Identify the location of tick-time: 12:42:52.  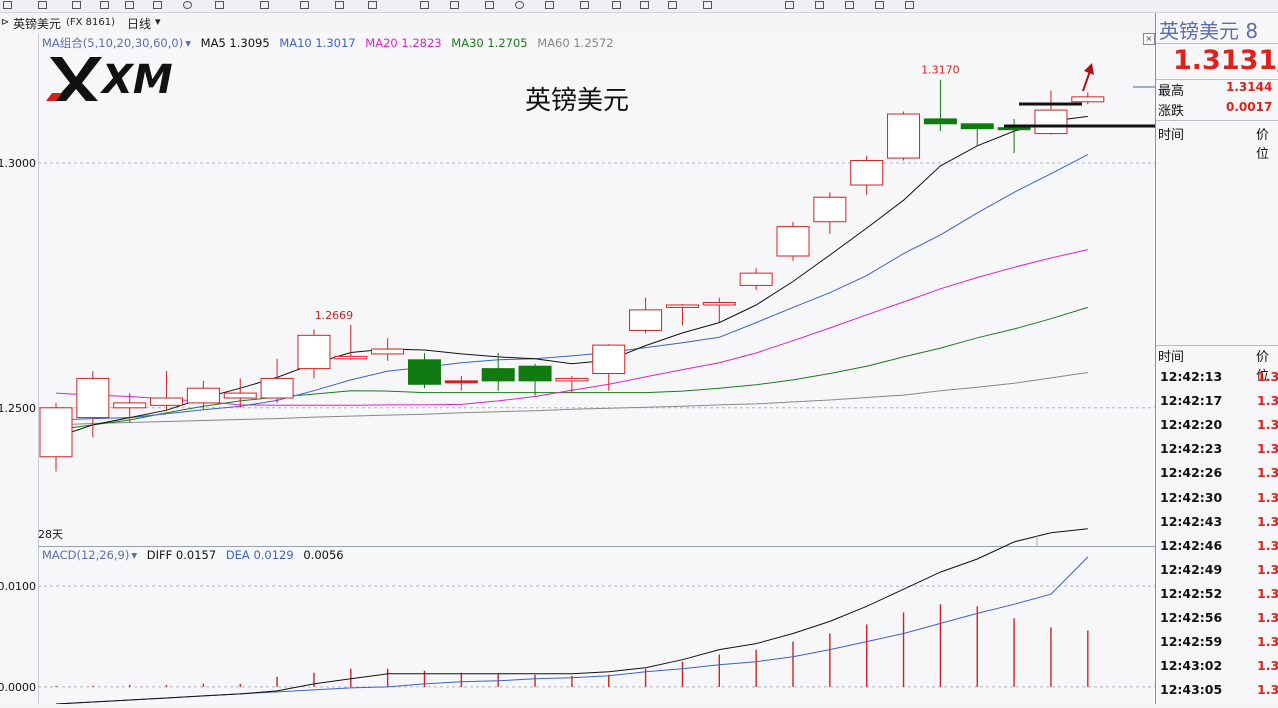
(1191, 593).